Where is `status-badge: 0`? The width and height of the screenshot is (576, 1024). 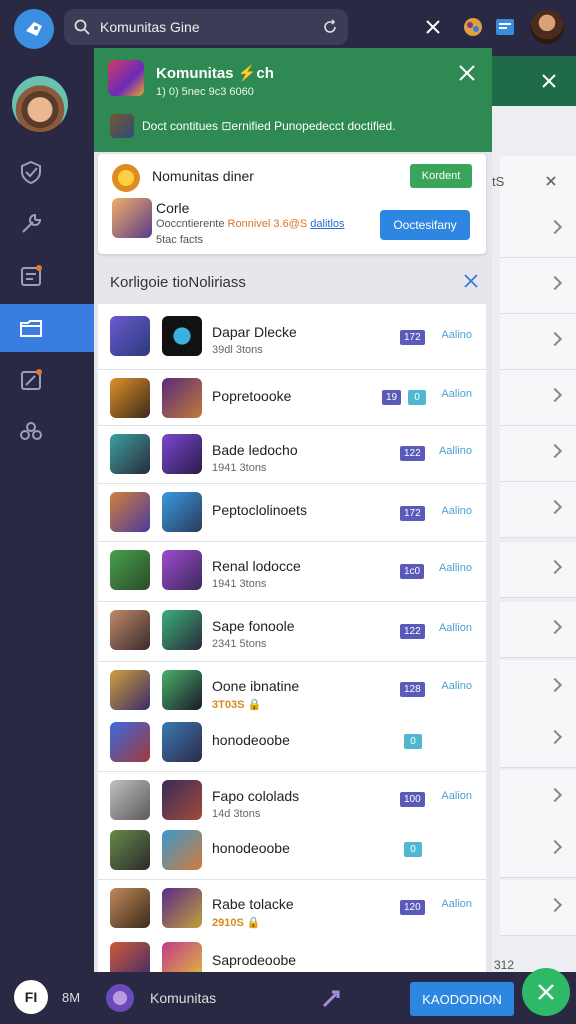
status-badge: 0 is located at coordinates (413, 741).